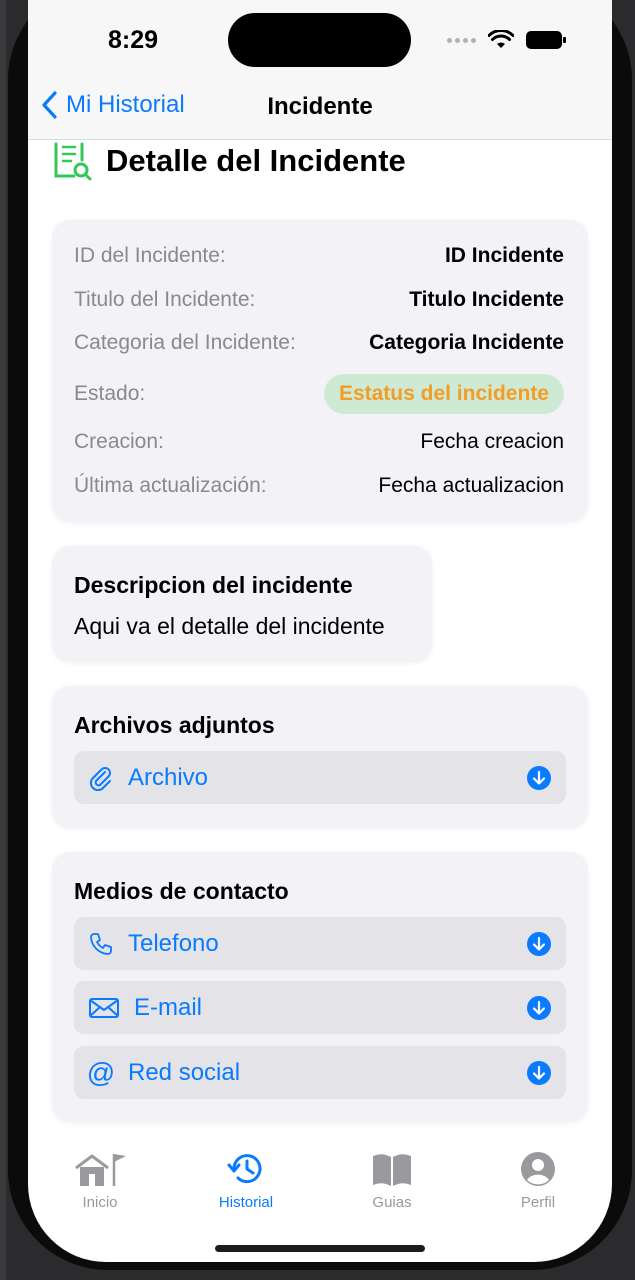 The width and height of the screenshot is (635, 1280). Describe the element at coordinates (319, 300) in the screenshot. I see `detail-row-title: Titulo del Incidente: Titulo Incidente` at that location.